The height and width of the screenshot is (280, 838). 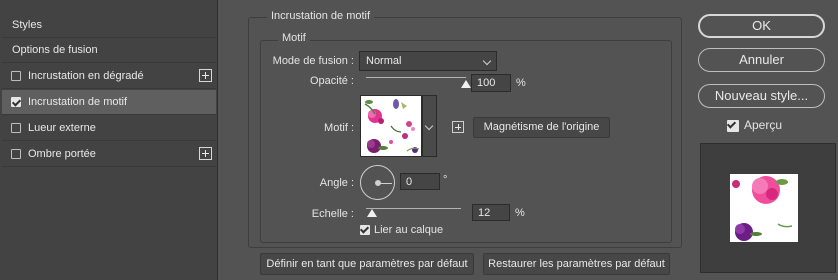 I want to click on drop-shadow-item: Ombre portée, so click(x=109, y=154).